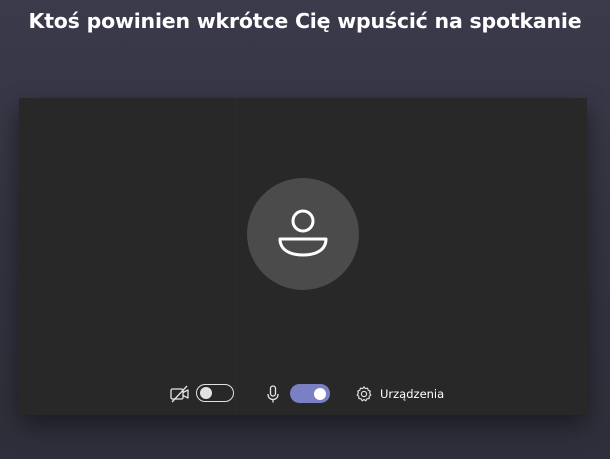 The width and height of the screenshot is (610, 459). I want to click on camera-toggle, so click(215, 393).